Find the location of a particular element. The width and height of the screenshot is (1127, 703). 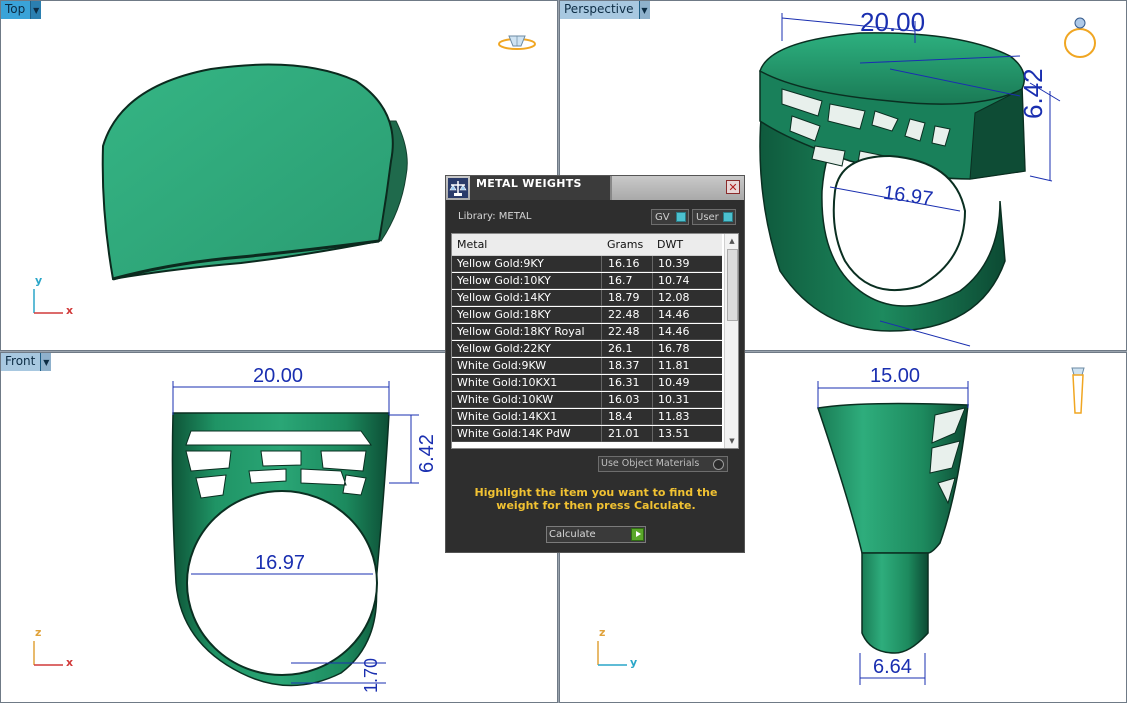

close-button: ✕ is located at coordinates (733, 187).